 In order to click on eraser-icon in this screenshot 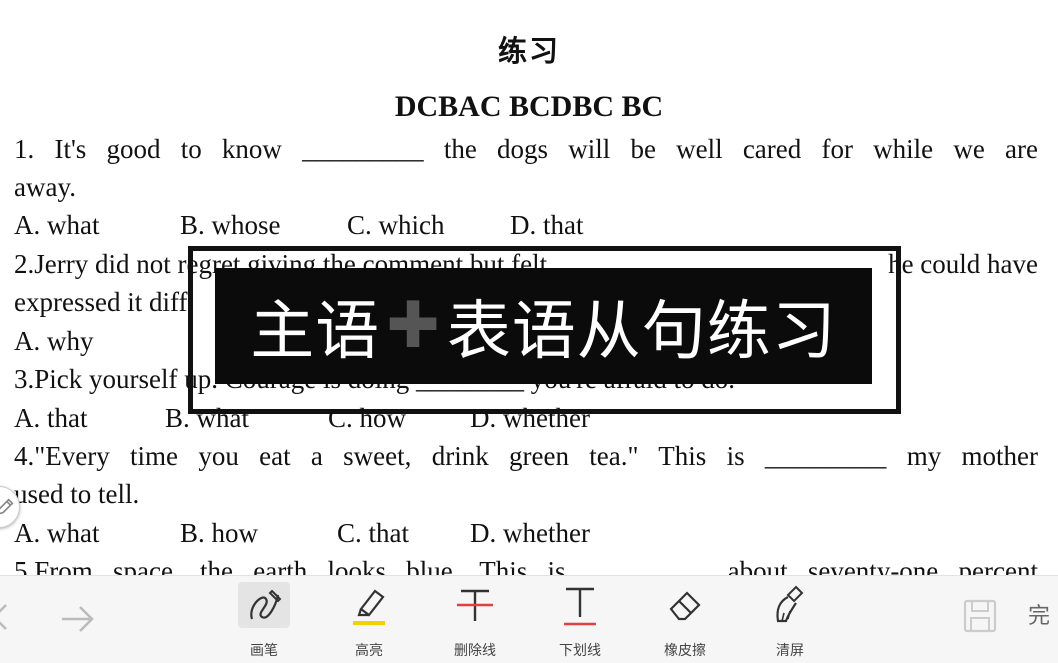, I will do `click(685, 606)`.